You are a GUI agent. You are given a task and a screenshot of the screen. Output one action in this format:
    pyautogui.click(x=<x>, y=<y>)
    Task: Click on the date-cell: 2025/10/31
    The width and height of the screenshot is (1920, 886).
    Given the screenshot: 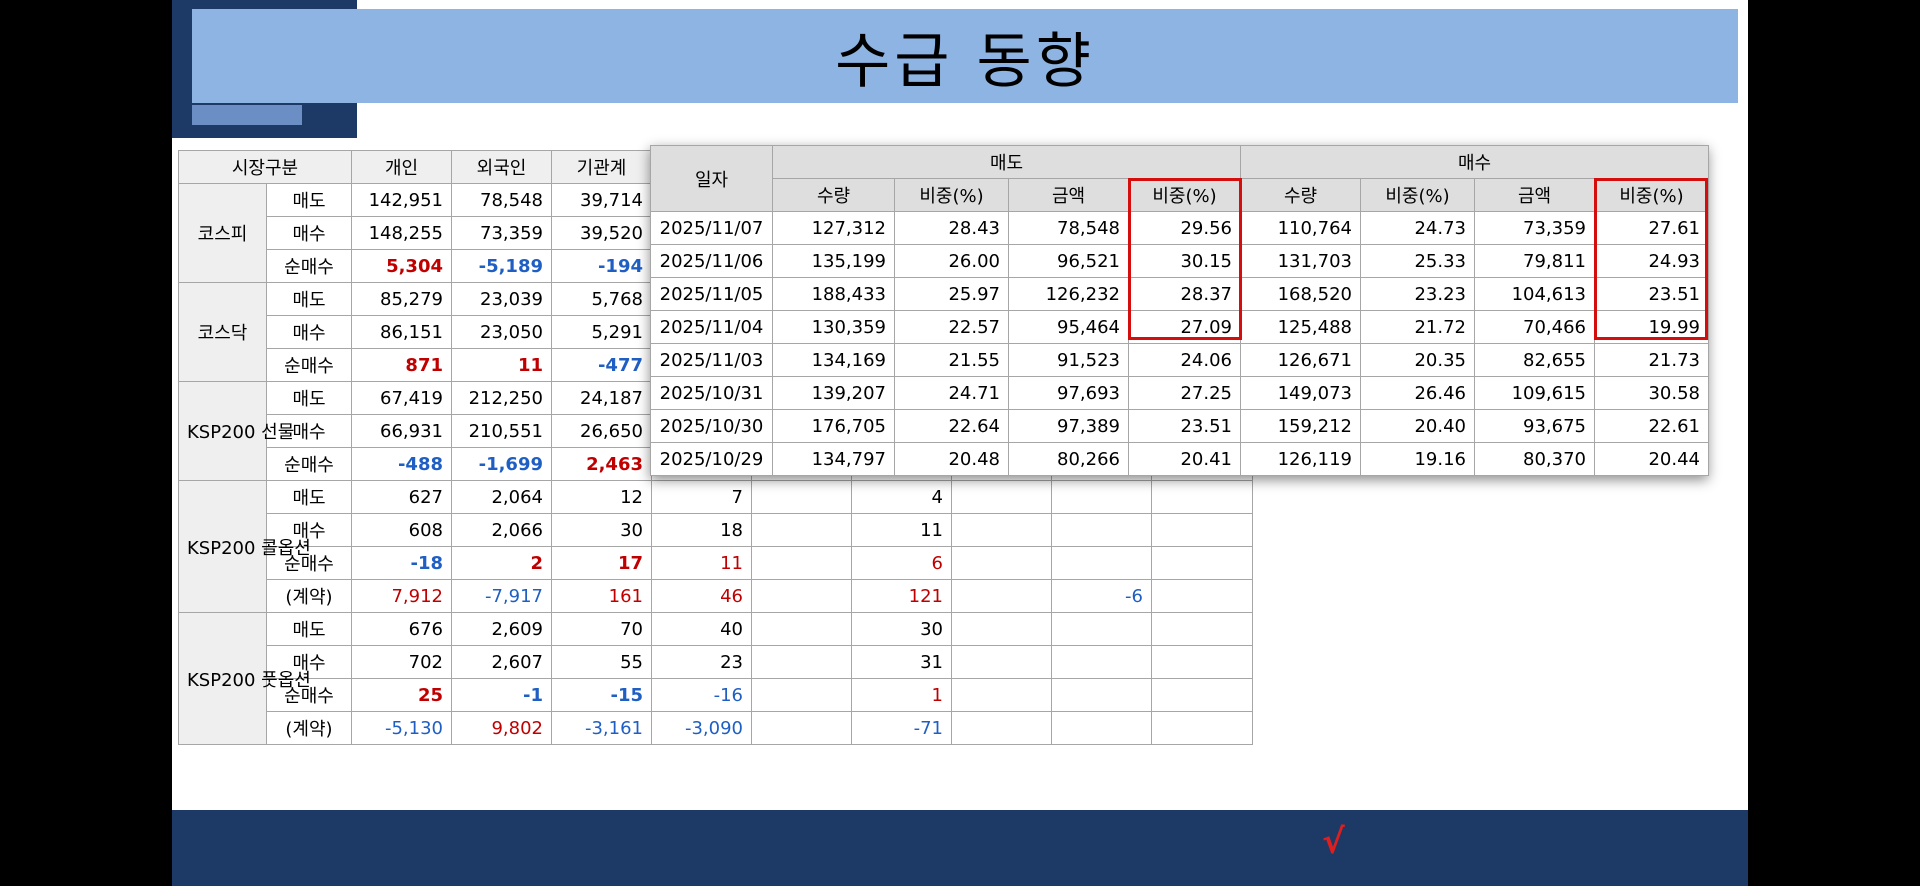 What is the action you would take?
    pyautogui.click(x=711, y=393)
    